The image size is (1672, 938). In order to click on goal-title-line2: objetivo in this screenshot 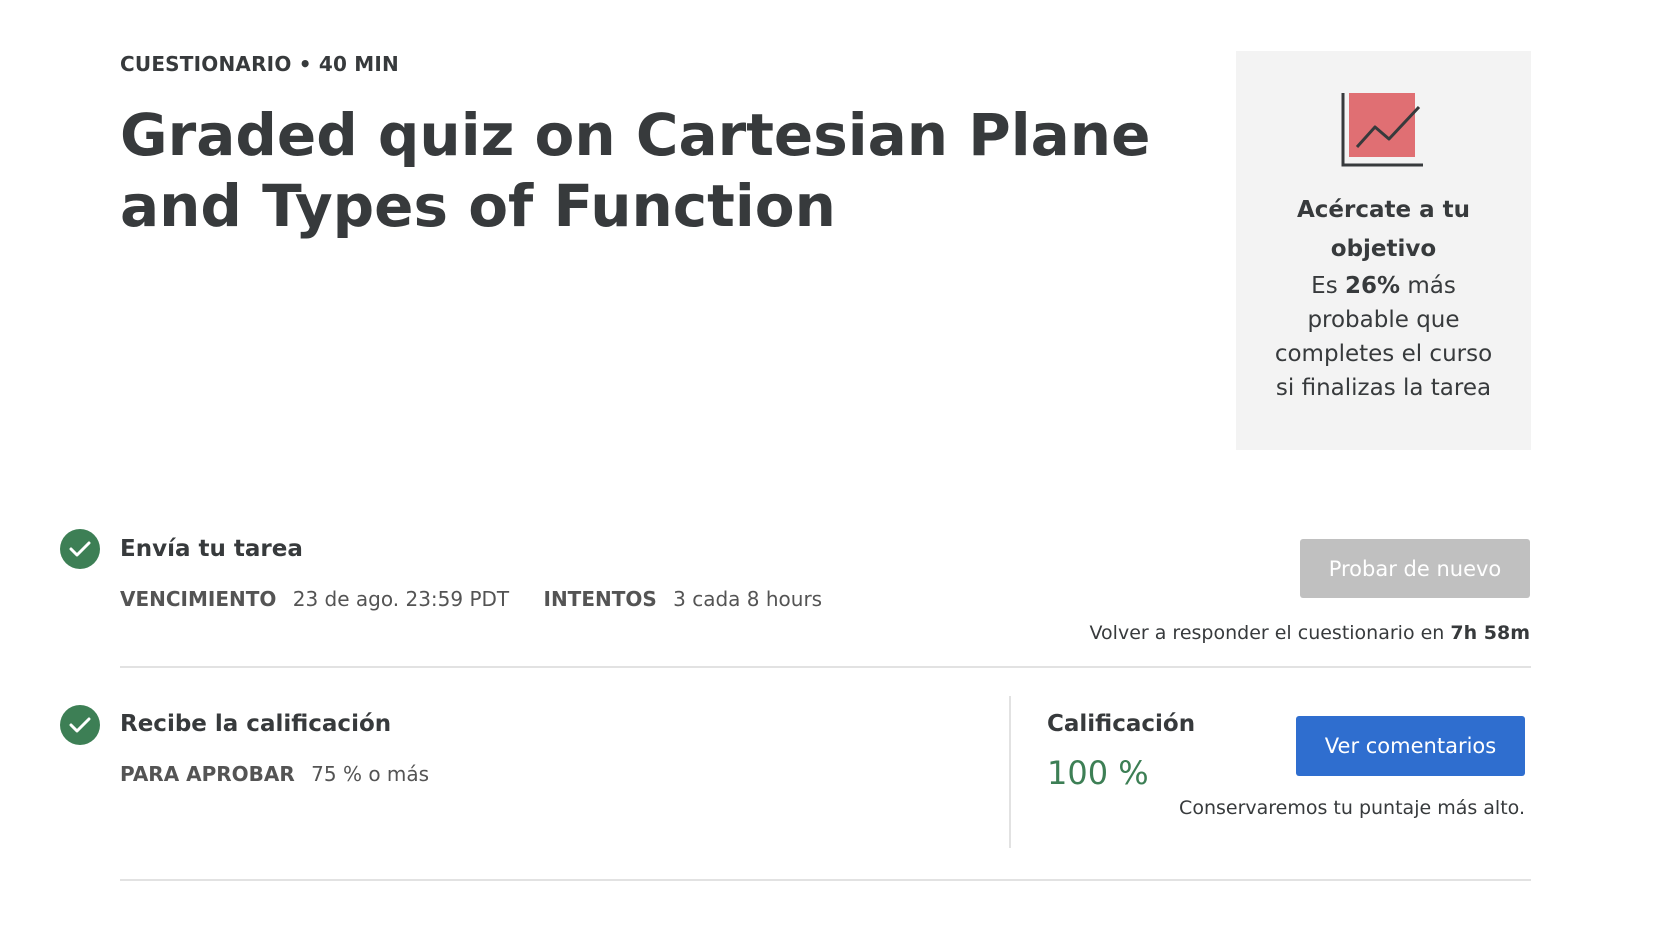, I will do `click(1383, 249)`.